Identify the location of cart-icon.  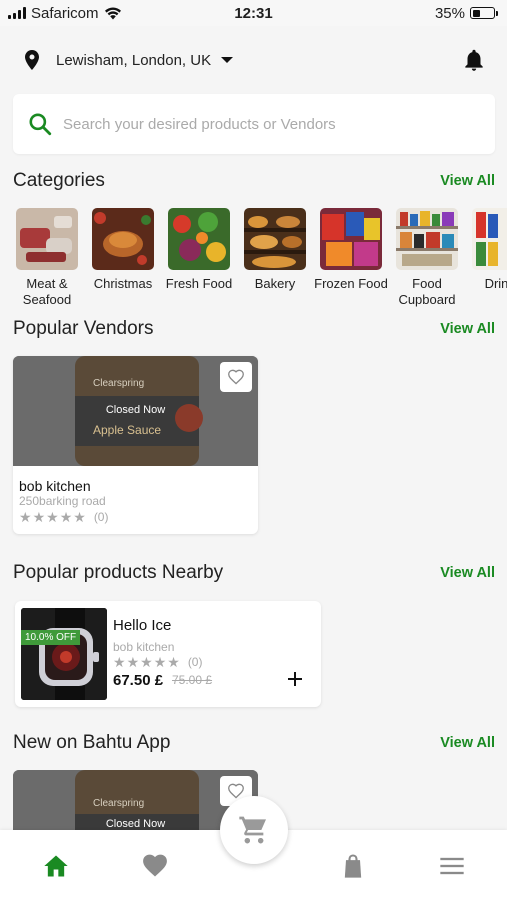
(252, 830).